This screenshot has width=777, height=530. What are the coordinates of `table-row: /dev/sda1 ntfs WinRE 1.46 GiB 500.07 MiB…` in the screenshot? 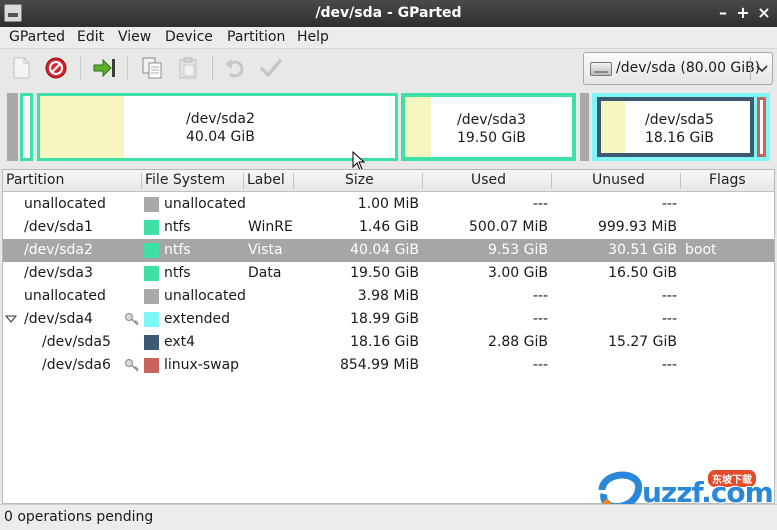 It's located at (388, 227).